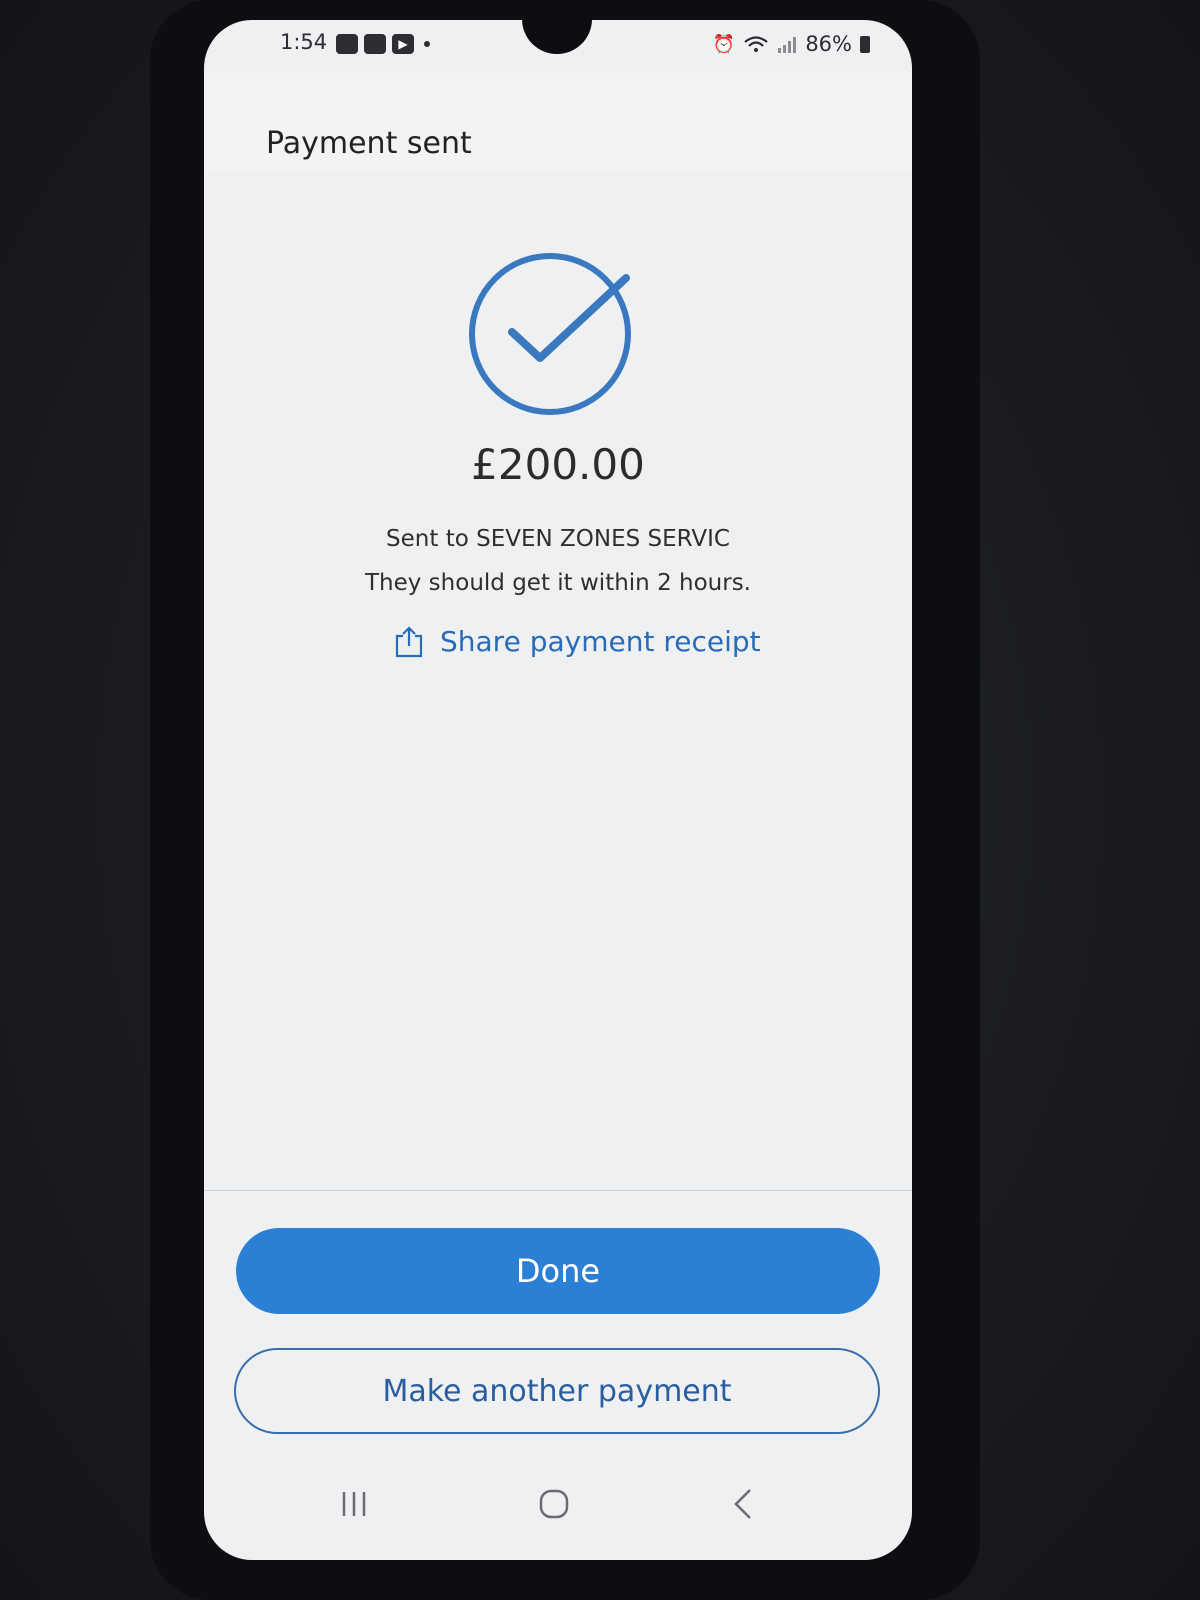 Image resolution: width=1200 pixels, height=1600 pixels. I want to click on share-receipt-link: Share payment receipt, so click(577, 641).